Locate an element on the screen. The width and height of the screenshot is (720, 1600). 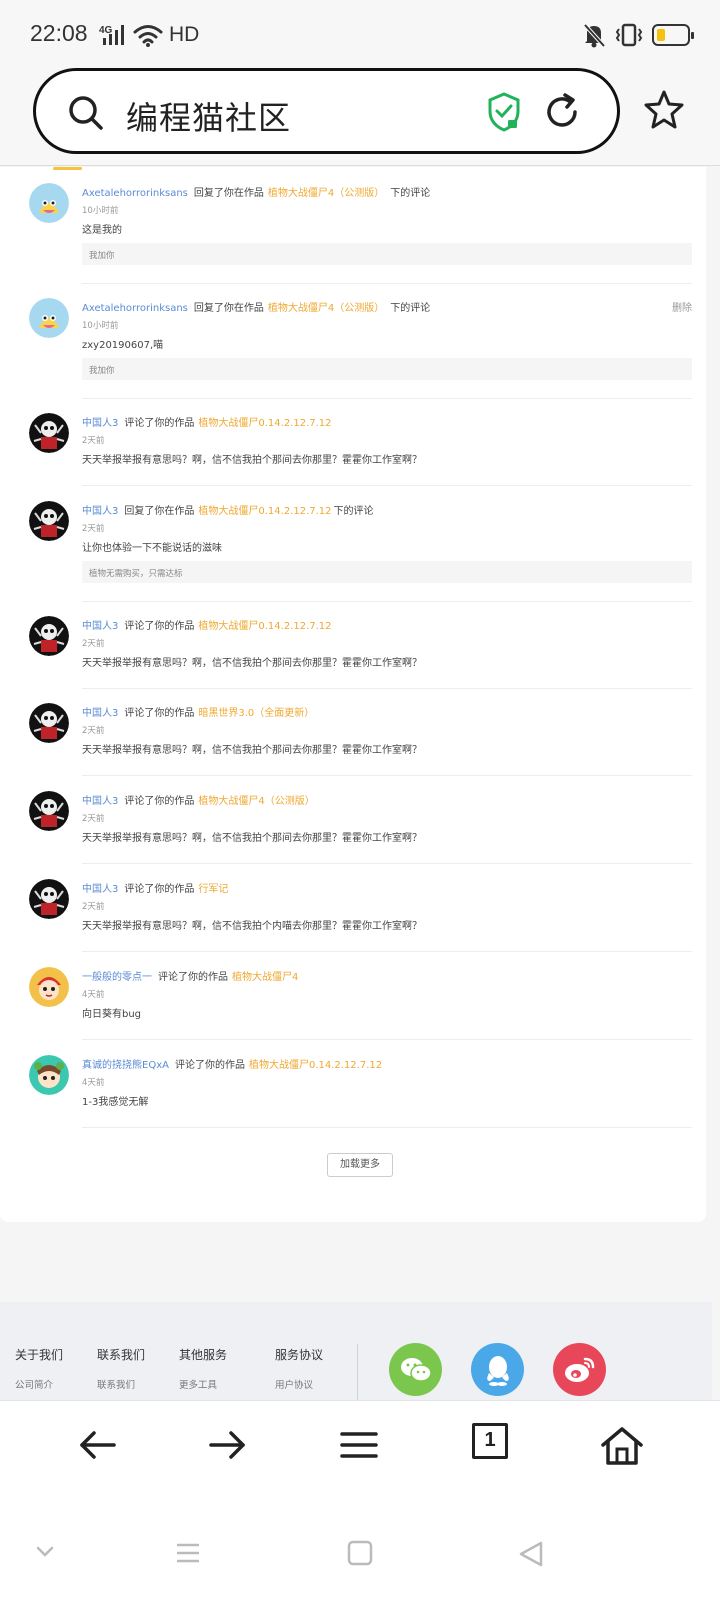
wechat-icon is located at coordinates (416, 1369).